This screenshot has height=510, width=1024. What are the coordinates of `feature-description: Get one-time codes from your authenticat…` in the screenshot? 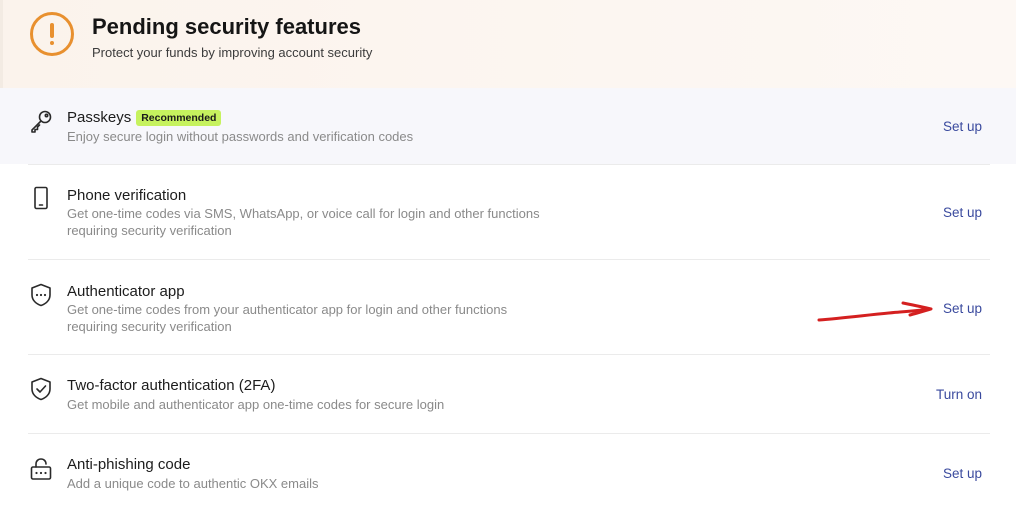 It's located at (367, 318).